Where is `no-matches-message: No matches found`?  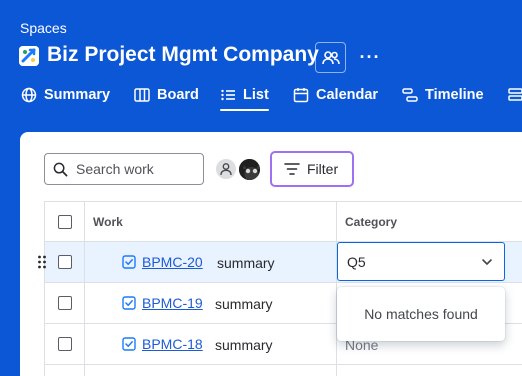
no-matches-message: No matches found is located at coordinates (421, 314).